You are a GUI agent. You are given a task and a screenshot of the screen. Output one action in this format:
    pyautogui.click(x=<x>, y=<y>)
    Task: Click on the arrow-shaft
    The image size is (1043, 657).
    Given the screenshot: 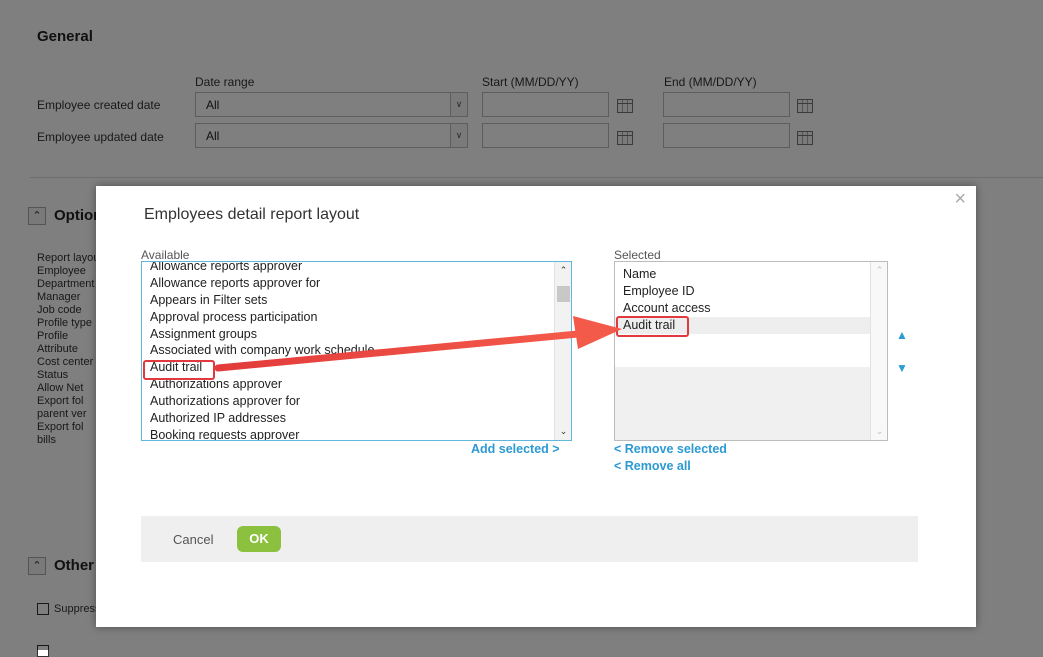 What is the action you would take?
    pyautogui.click(x=398, y=351)
    